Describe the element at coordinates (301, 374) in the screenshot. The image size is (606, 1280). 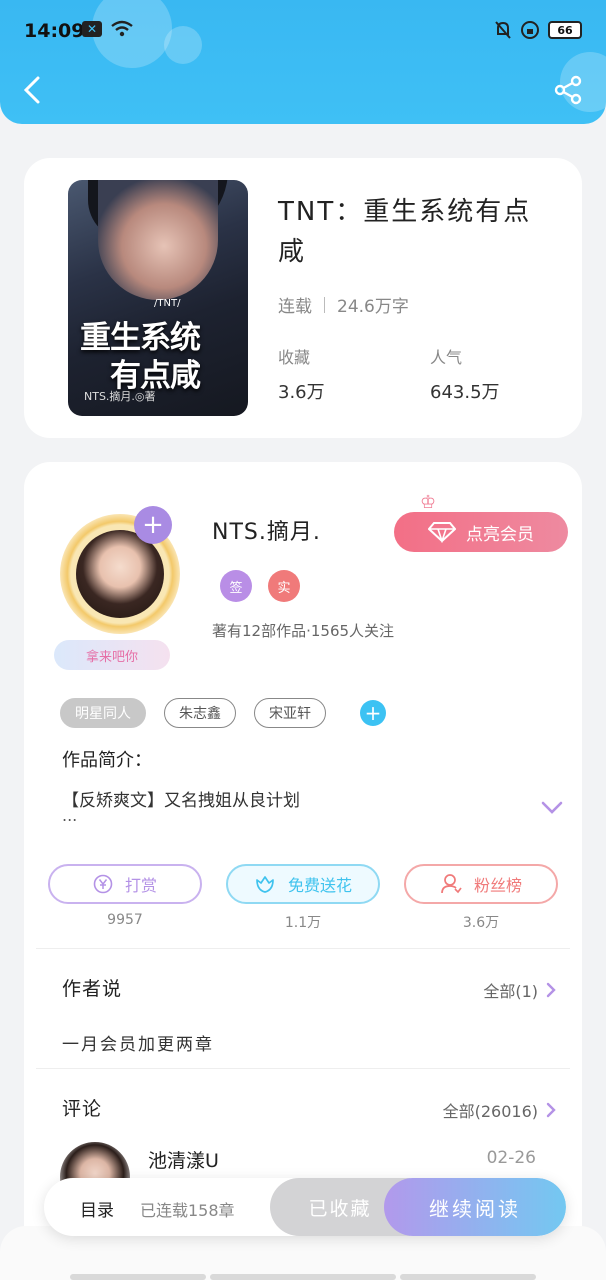
I see `collect-stat: 收藏 3.6万` at that location.